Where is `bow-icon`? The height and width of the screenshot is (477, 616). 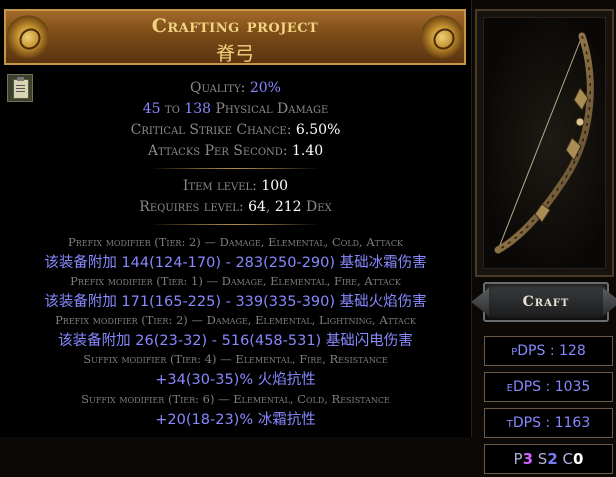 bow-icon is located at coordinates (544, 143).